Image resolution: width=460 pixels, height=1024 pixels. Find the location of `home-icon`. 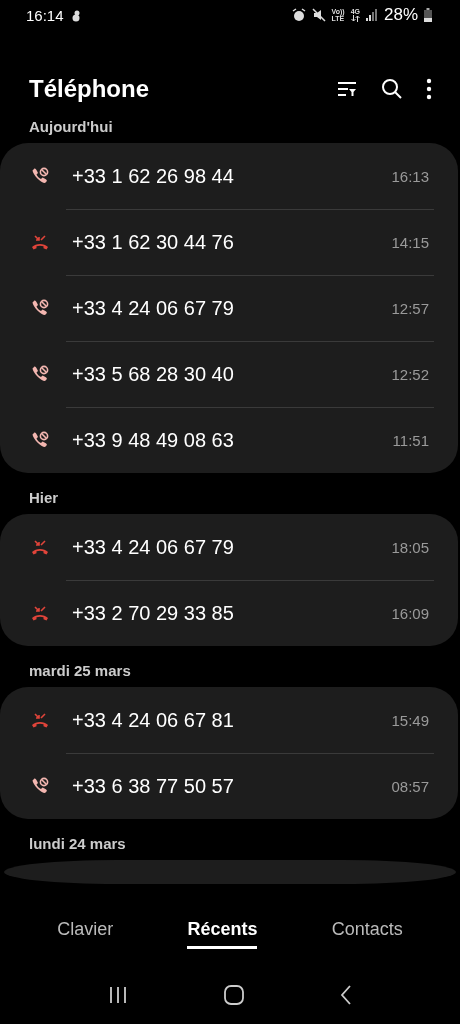

home-icon is located at coordinates (234, 995).